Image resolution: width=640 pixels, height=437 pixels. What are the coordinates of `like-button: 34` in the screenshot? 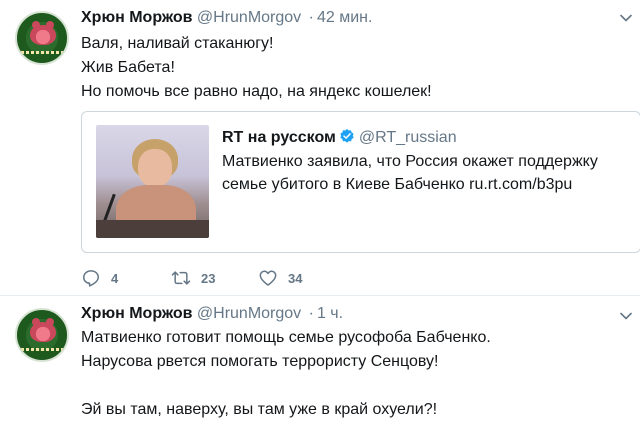 It's located at (280, 278).